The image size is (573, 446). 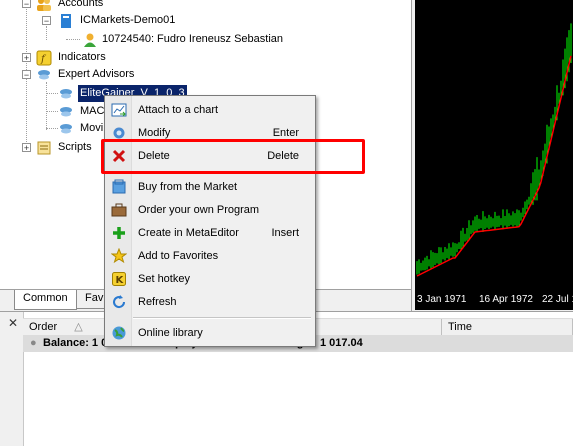 What do you see at coordinates (81, 4) in the screenshot?
I see `tree-label: Accounts` at bounding box center [81, 4].